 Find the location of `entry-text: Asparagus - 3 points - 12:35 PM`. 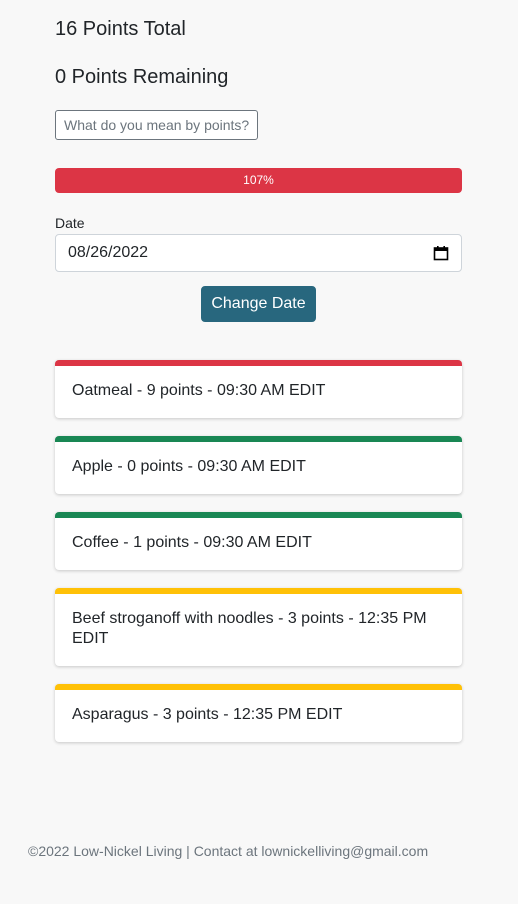

entry-text: Asparagus - 3 points - 12:35 PM is located at coordinates (187, 714).